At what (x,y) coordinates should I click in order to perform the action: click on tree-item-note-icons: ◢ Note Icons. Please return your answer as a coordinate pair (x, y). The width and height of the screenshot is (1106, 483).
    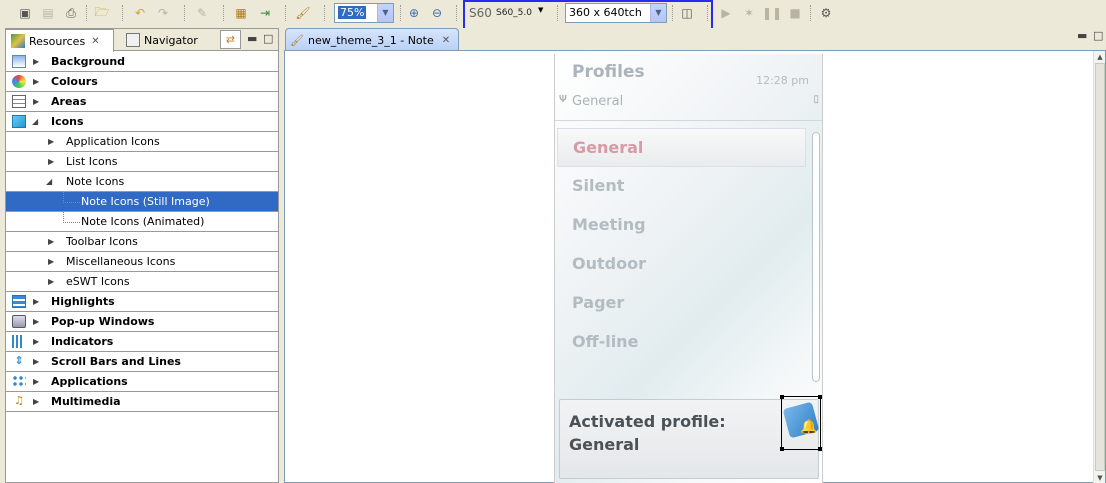
    Looking at the image, I should click on (142, 182).